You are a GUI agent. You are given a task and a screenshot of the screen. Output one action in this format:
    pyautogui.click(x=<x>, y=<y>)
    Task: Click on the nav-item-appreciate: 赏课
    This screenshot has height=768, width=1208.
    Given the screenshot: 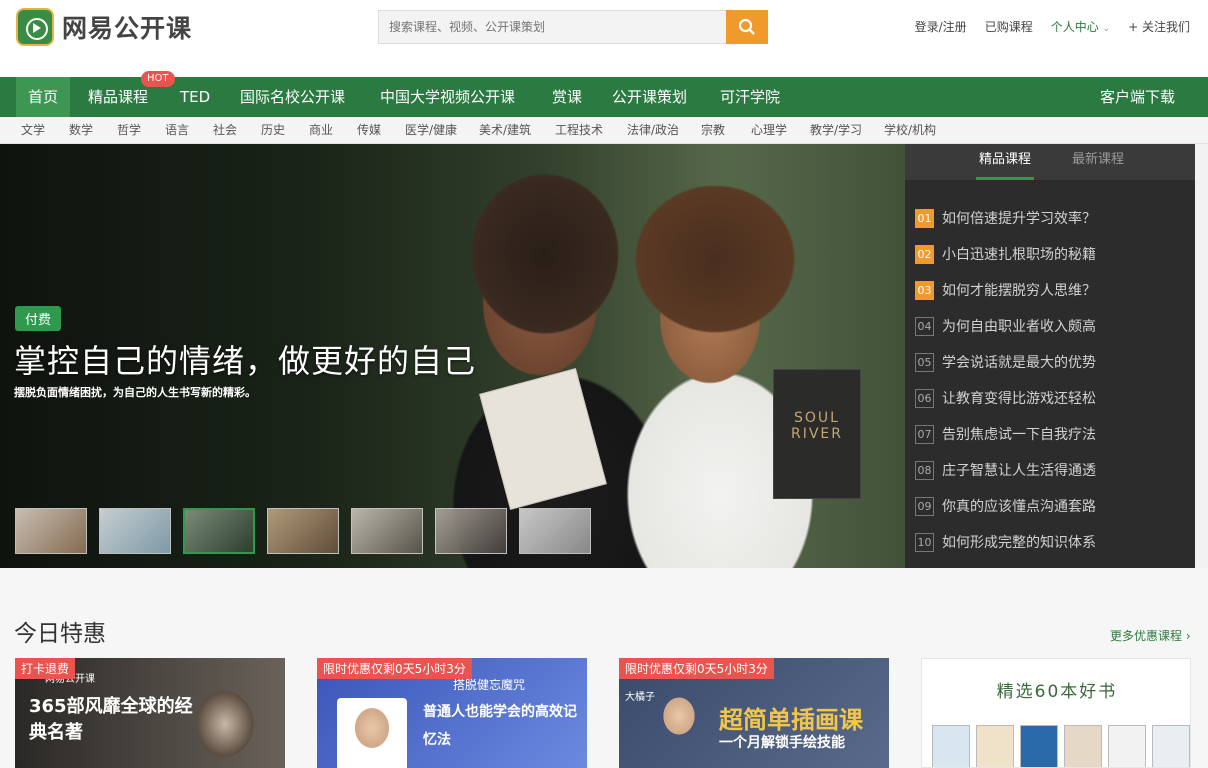 What is the action you would take?
    pyautogui.click(x=567, y=97)
    